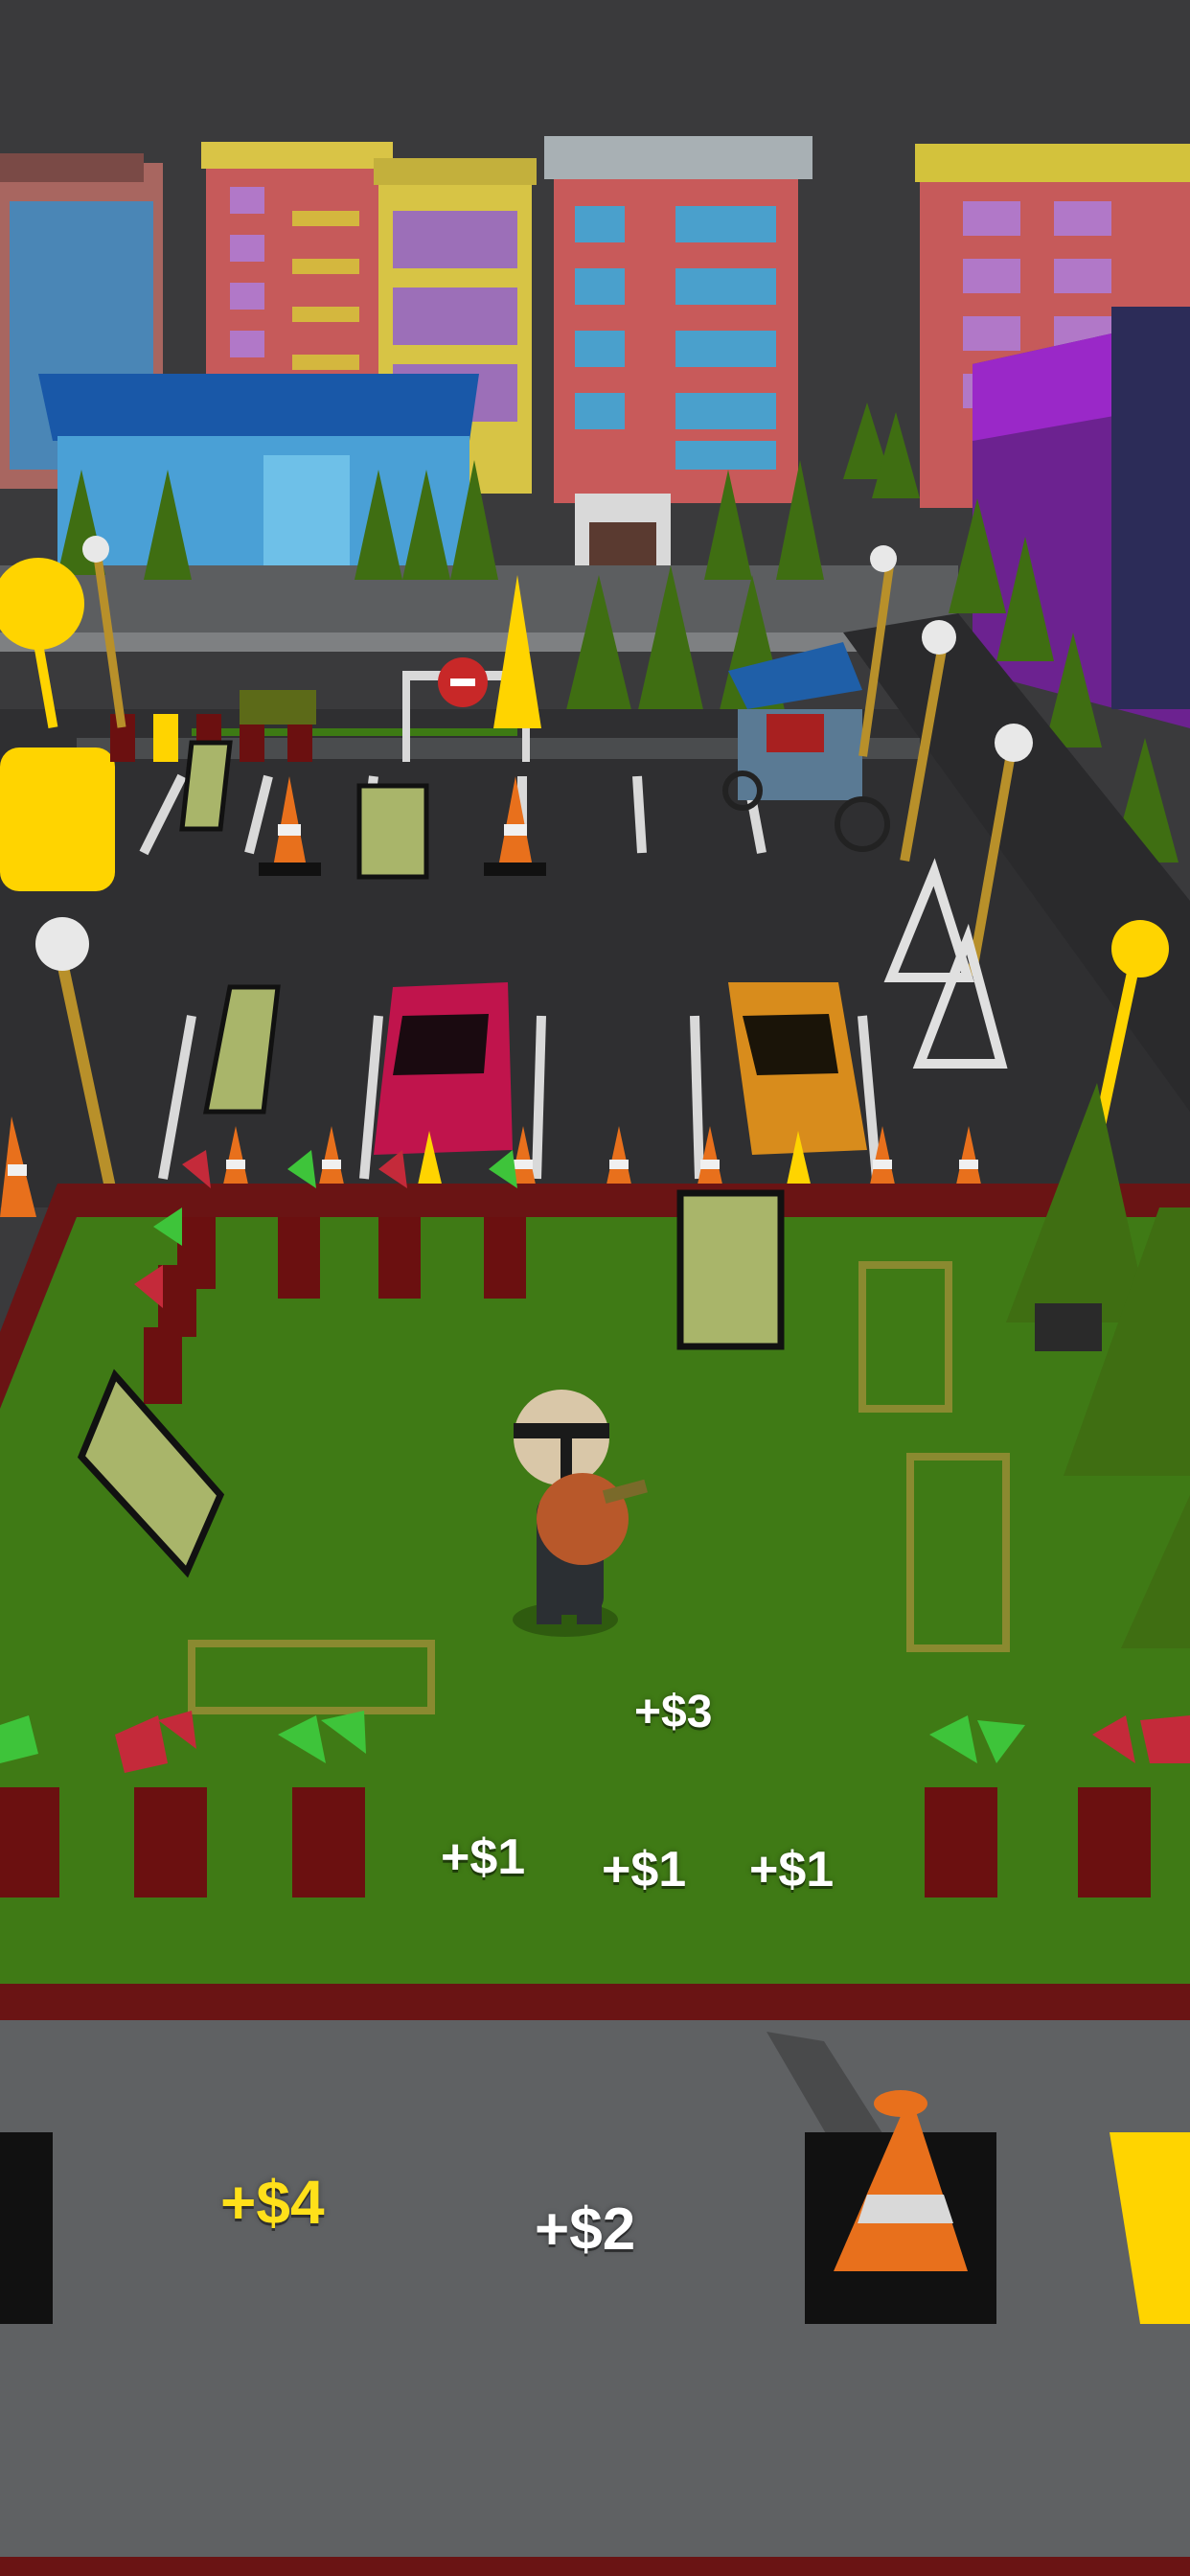 Image resolution: width=1190 pixels, height=2576 pixels. I want to click on red-car, so click(444, 1068).